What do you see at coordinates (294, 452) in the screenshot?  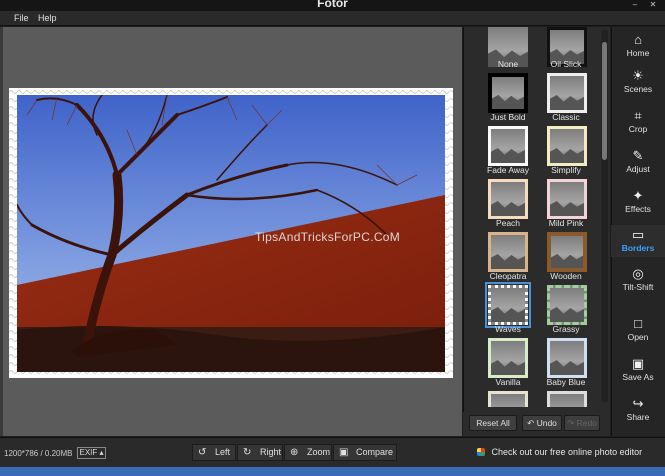 I see `zoom-icon: ⊕` at bounding box center [294, 452].